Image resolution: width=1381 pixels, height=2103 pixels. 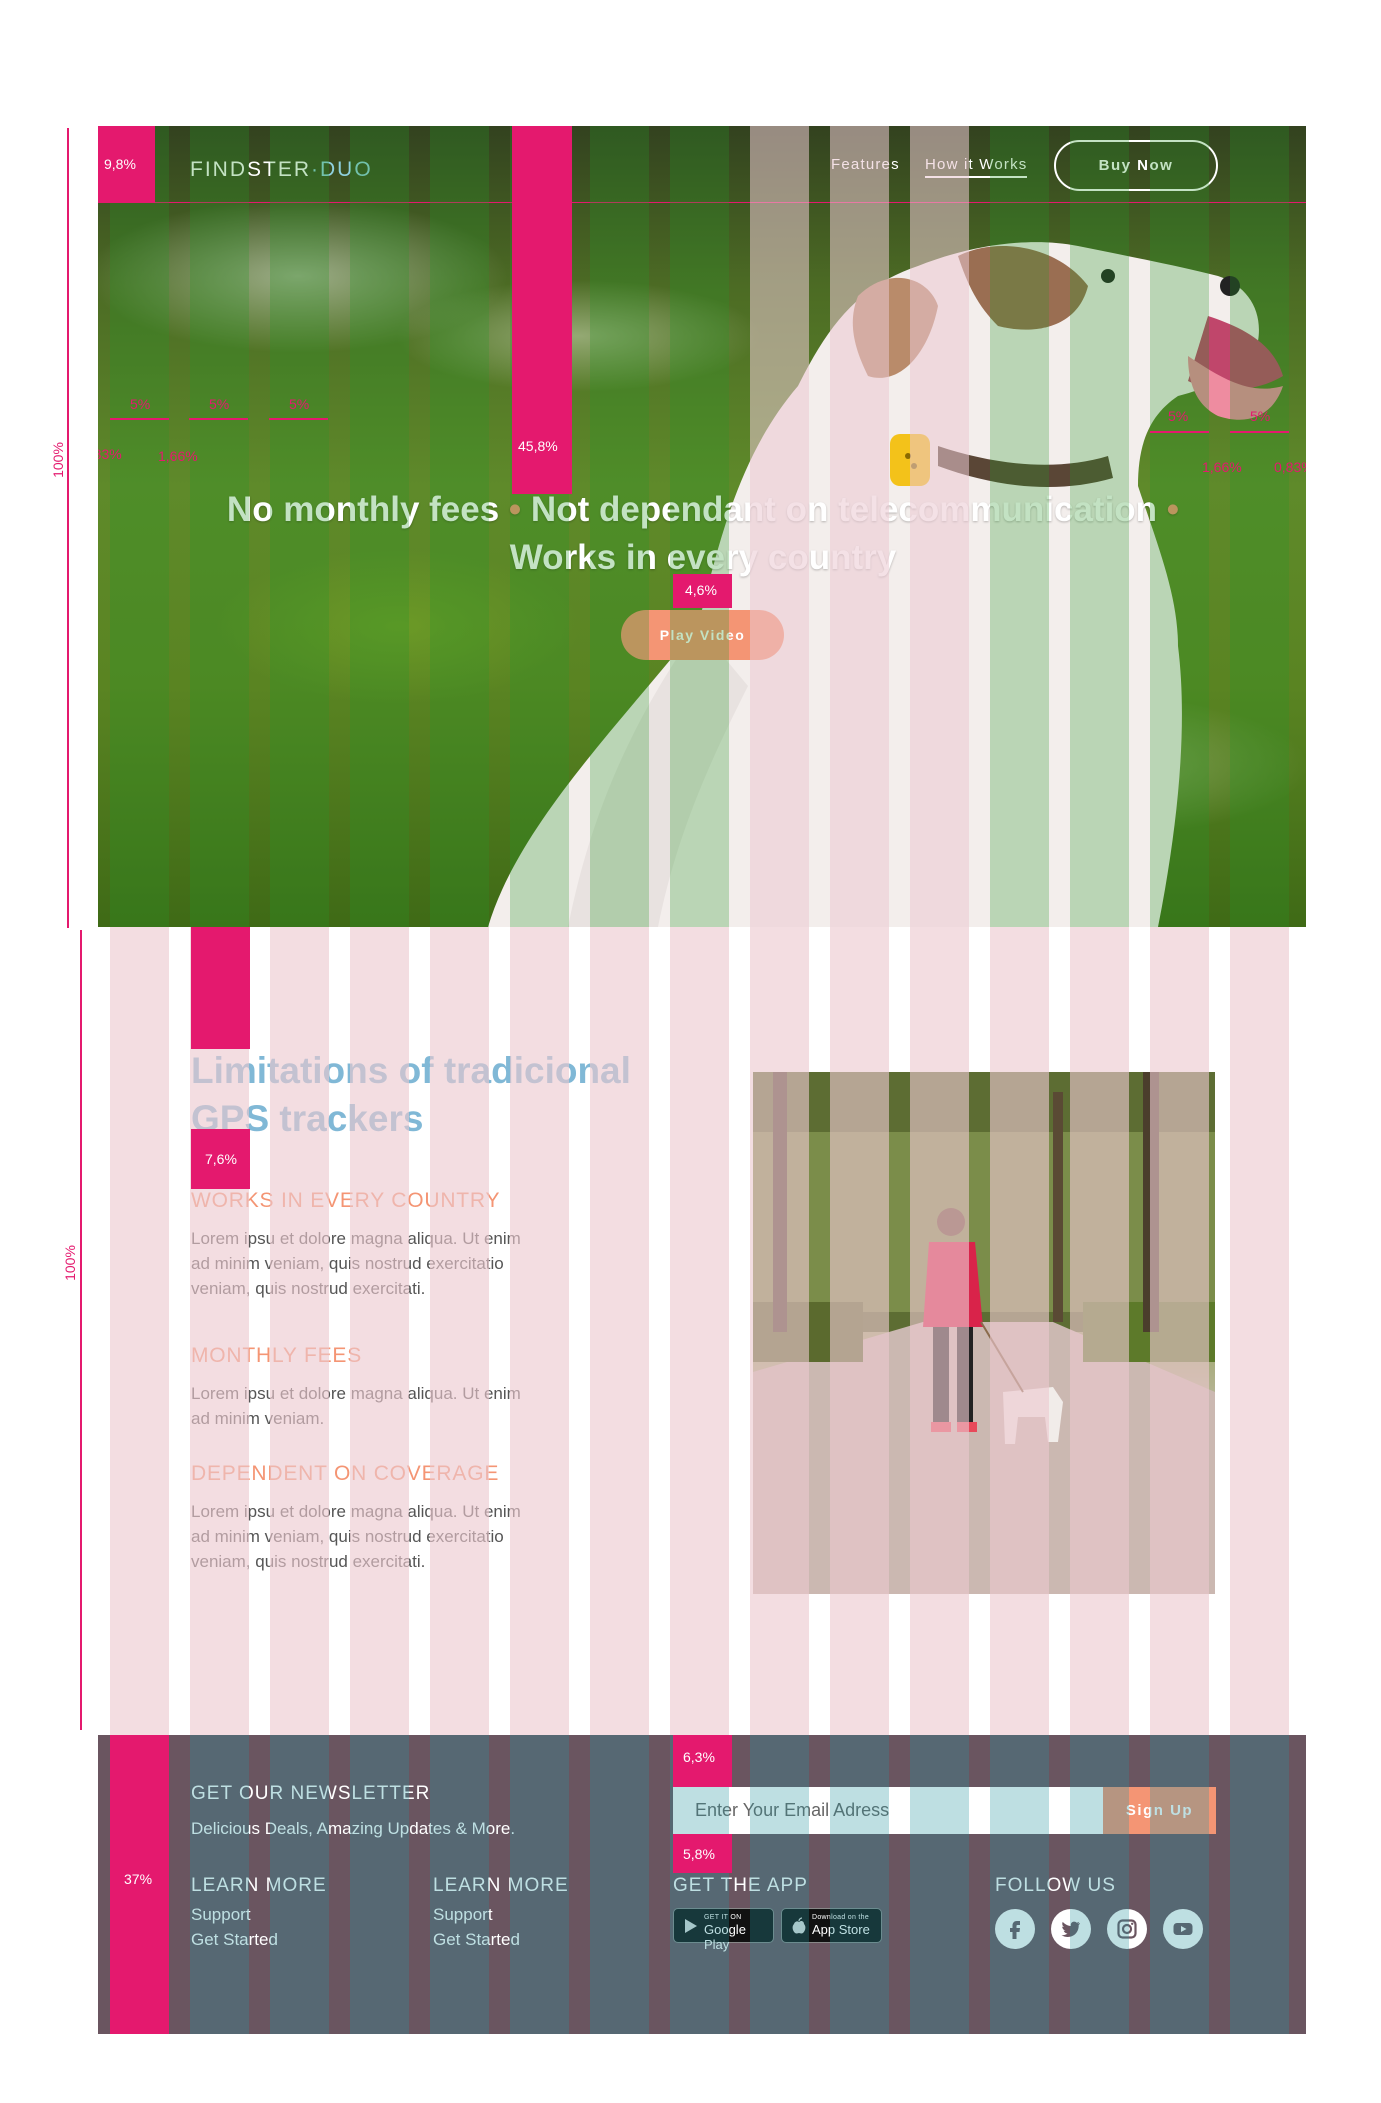 I want to click on facebook-button, so click(x=1015, y=1929).